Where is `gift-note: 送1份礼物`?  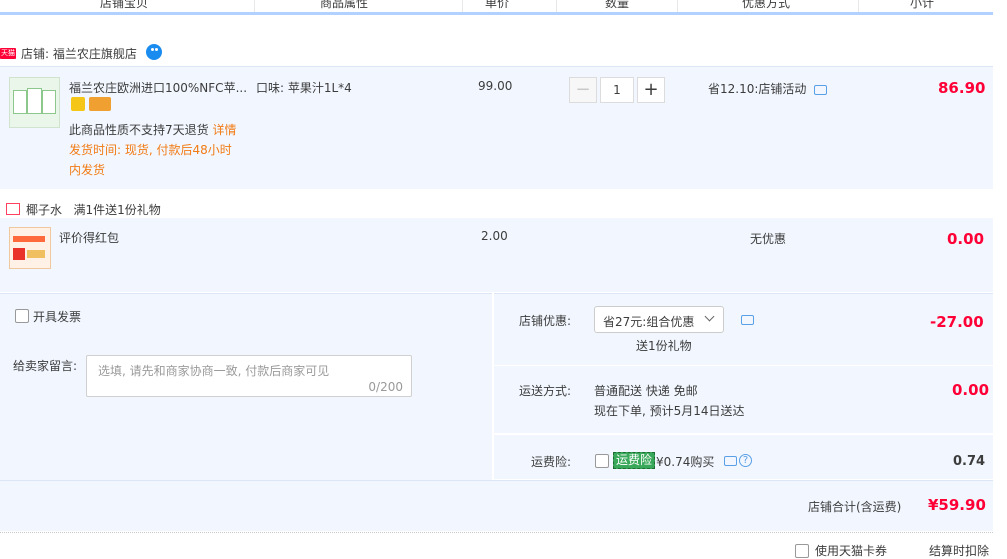 gift-note: 送1份礼物 is located at coordinates (664, 346).